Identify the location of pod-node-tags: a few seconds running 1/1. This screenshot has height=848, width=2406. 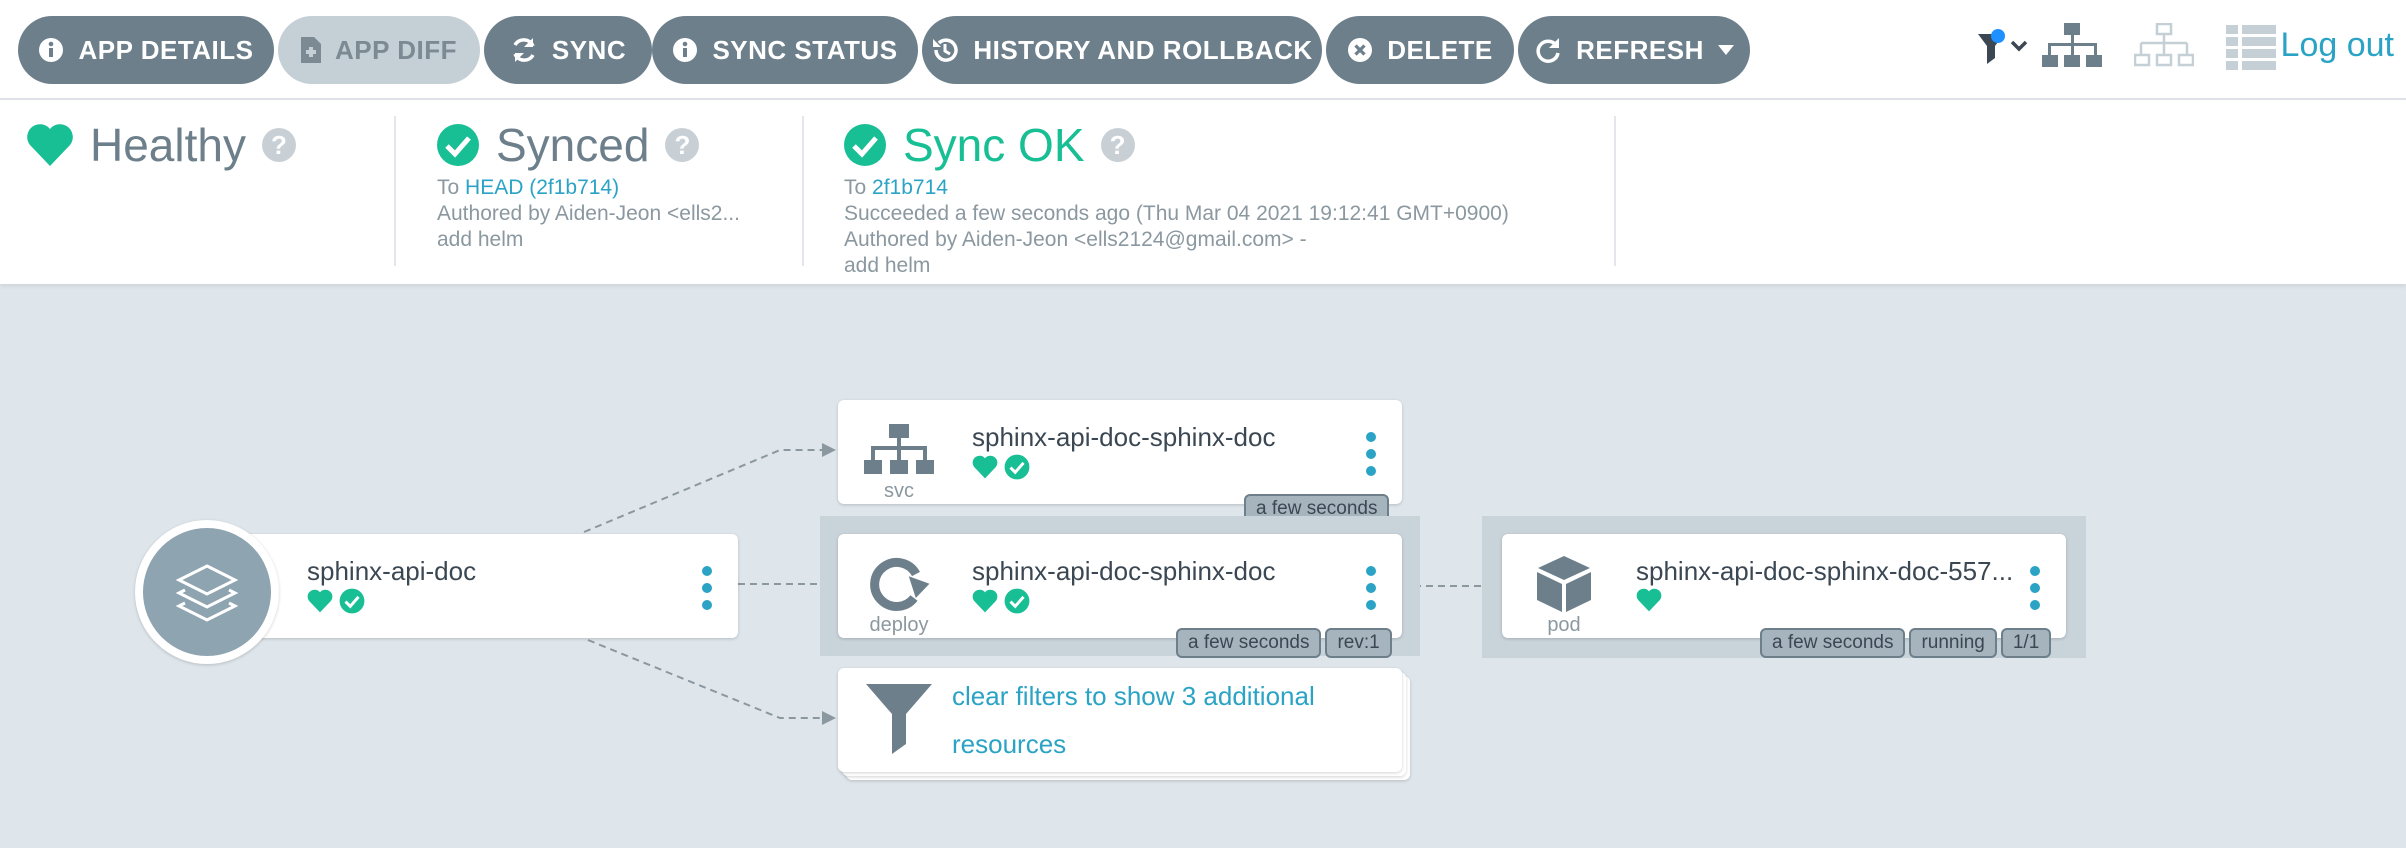
(1906, 643).